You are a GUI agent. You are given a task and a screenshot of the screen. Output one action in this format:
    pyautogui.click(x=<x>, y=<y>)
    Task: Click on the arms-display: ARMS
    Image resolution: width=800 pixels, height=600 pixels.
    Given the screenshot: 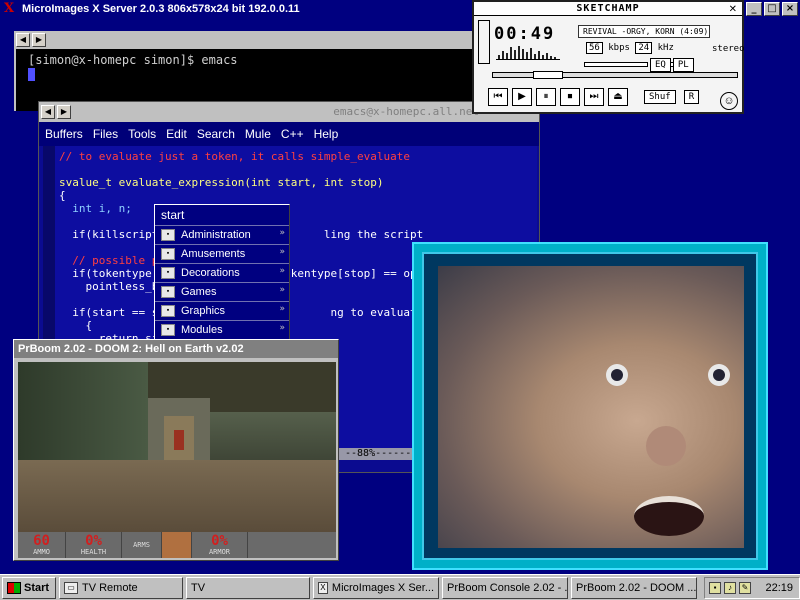 What is the action you would take?
    pyautogui.click(x=142, y=545)
    